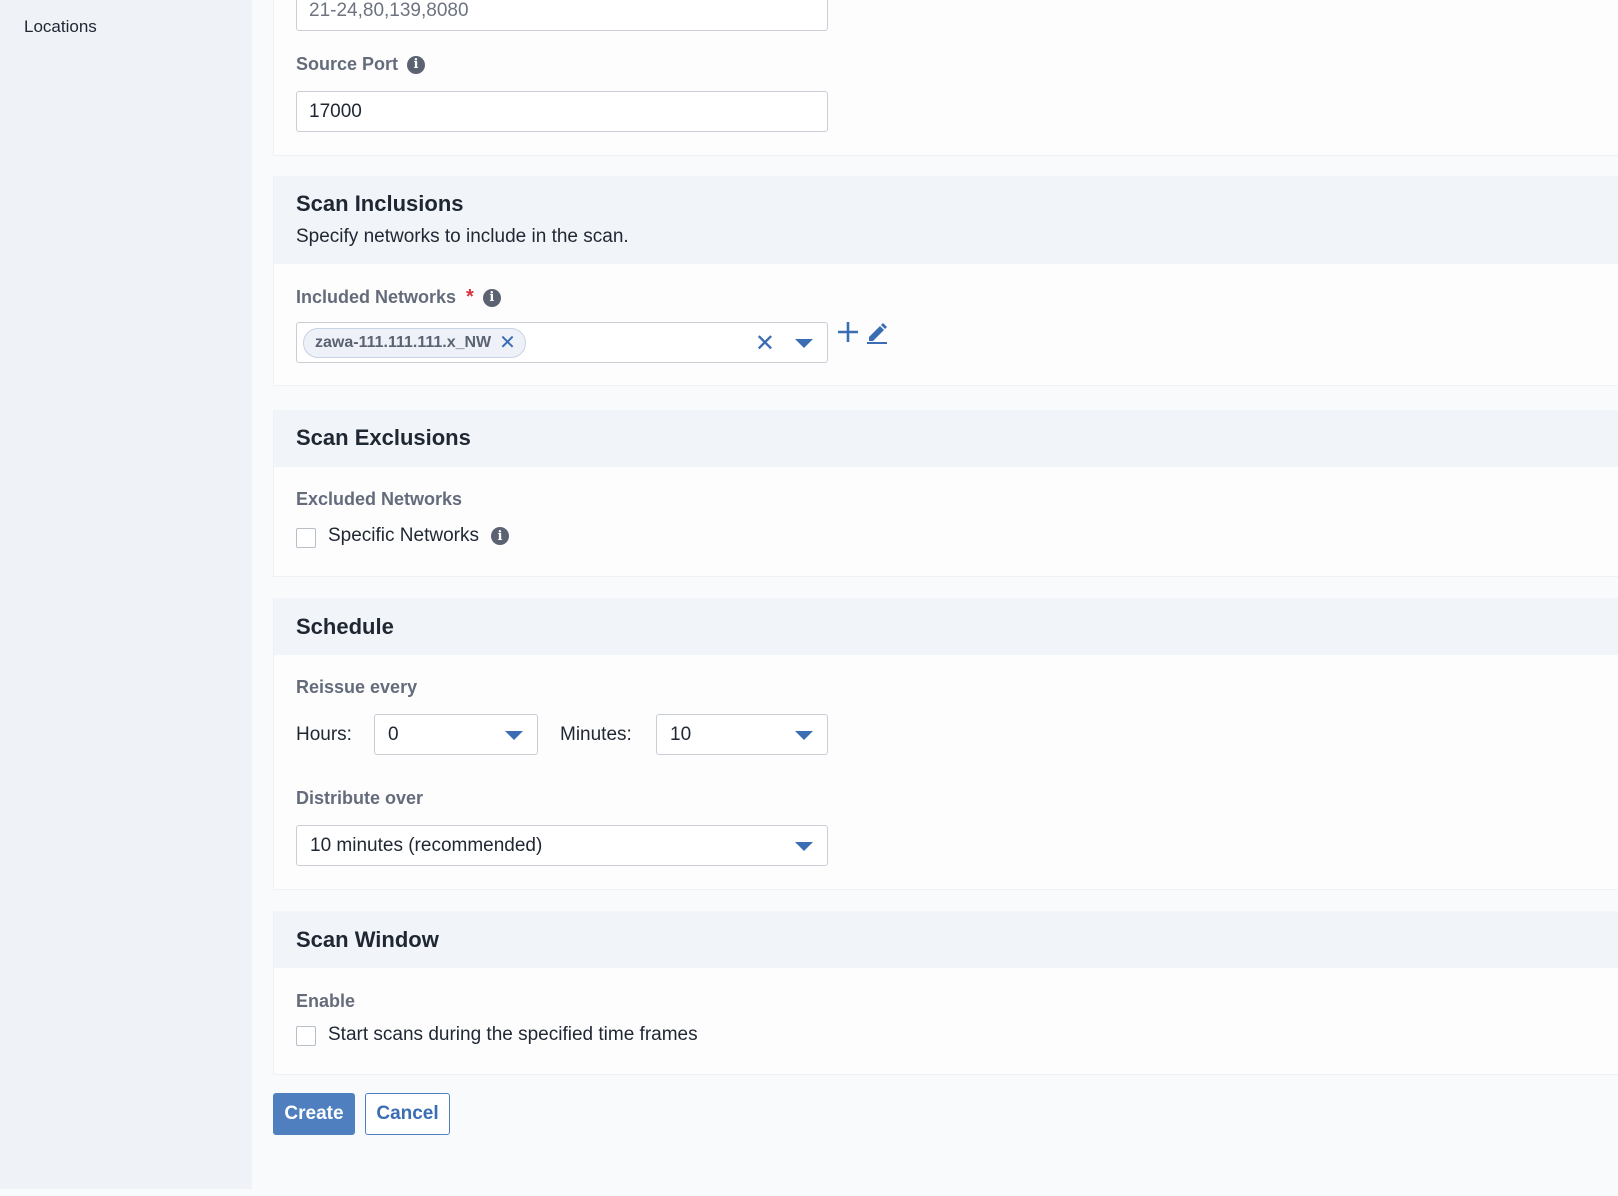  I want to click on hours-value: 0, so click(393, 734).